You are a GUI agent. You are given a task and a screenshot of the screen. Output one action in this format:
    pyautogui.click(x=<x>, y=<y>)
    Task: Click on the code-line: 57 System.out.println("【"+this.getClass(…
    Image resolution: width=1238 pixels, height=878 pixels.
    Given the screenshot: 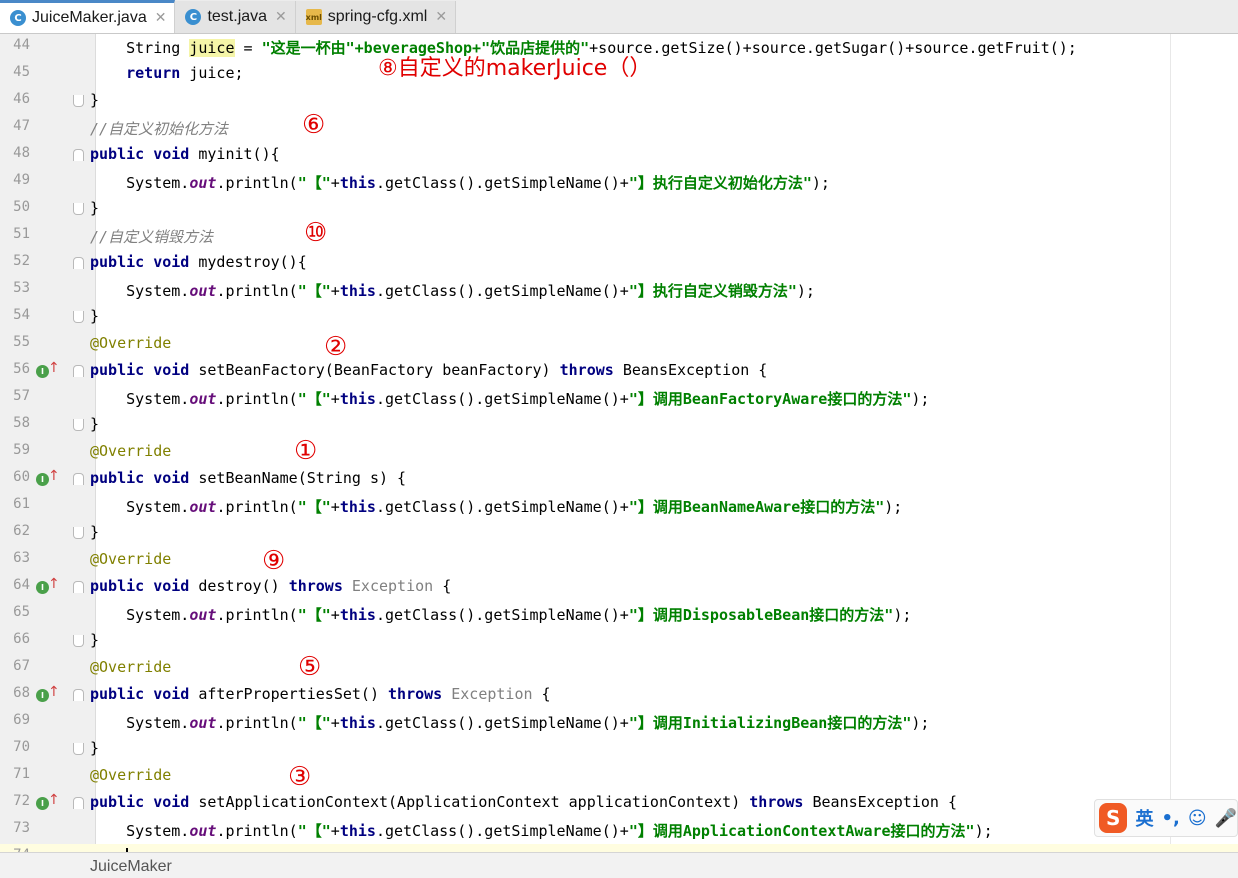 What is the action you would take?
    pyautogui.click(x=619, y=398)
    